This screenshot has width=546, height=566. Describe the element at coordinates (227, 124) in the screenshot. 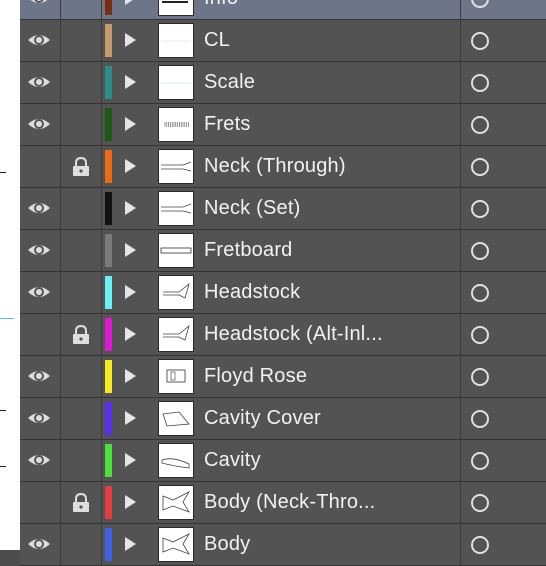

I see `layer-name: Frets` at that location.